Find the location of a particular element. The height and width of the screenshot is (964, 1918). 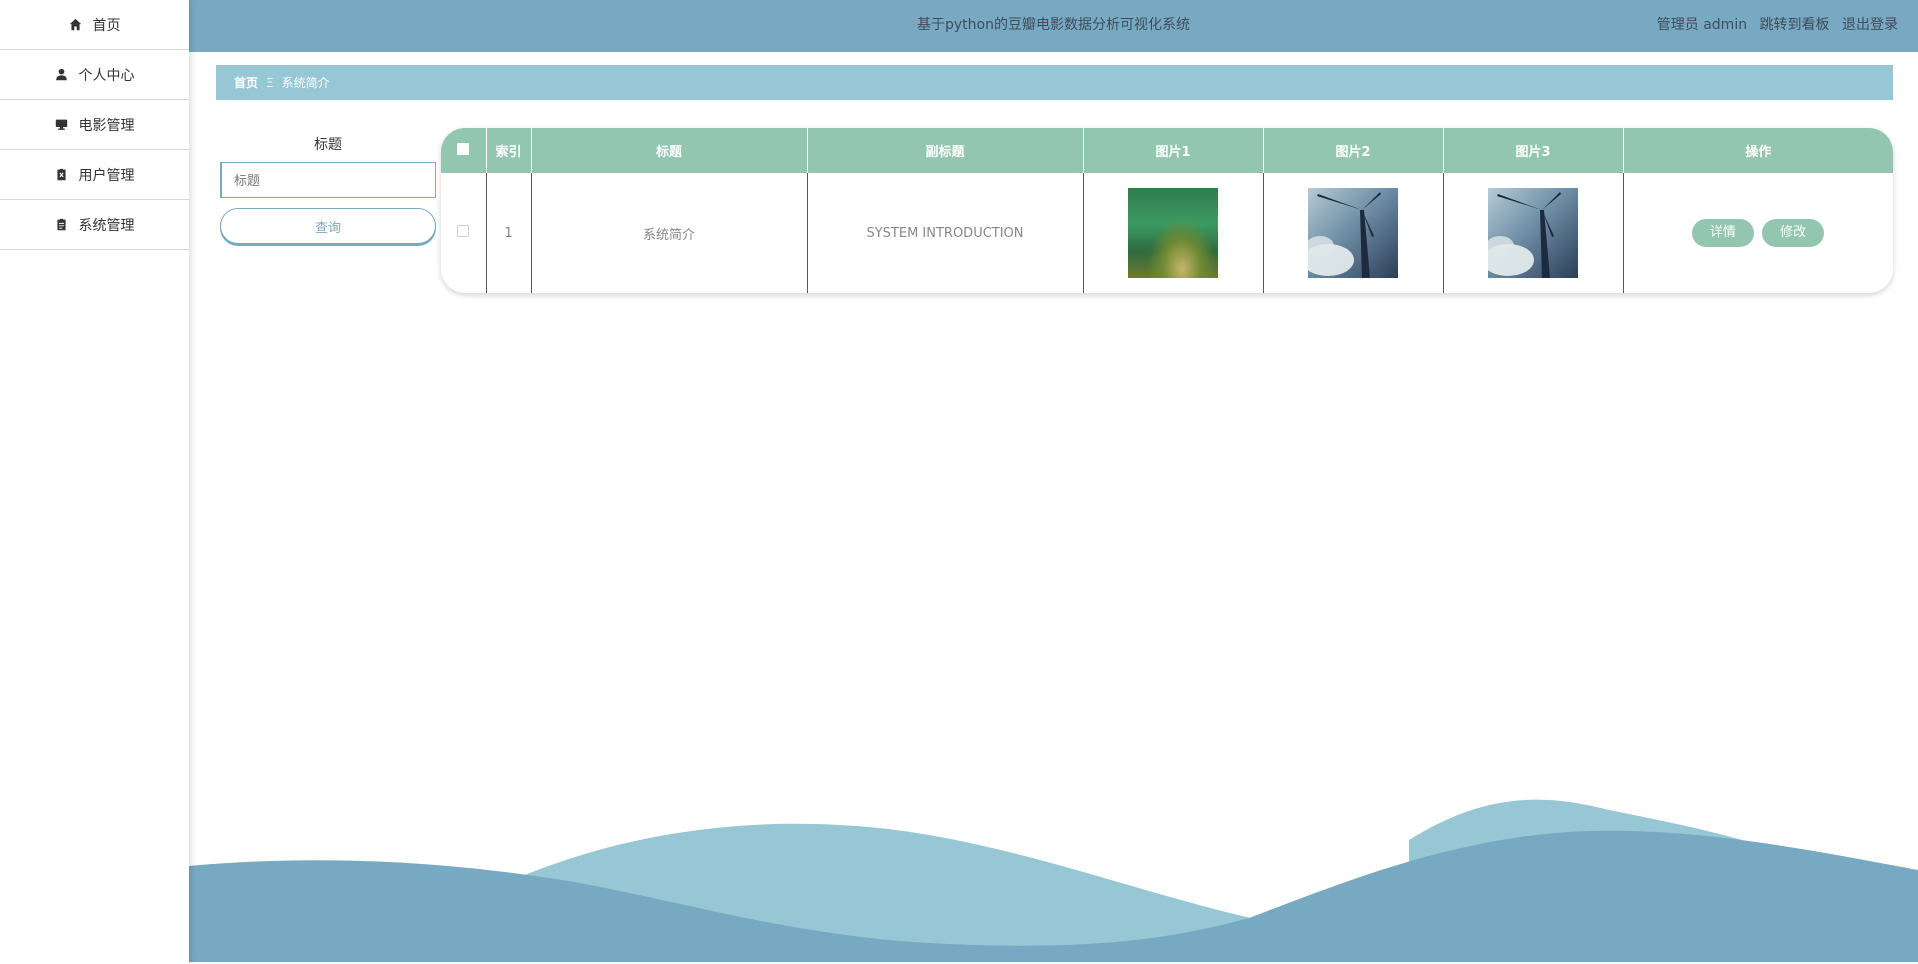

column-header-title: 标题 is located at coordinates (669, 150).